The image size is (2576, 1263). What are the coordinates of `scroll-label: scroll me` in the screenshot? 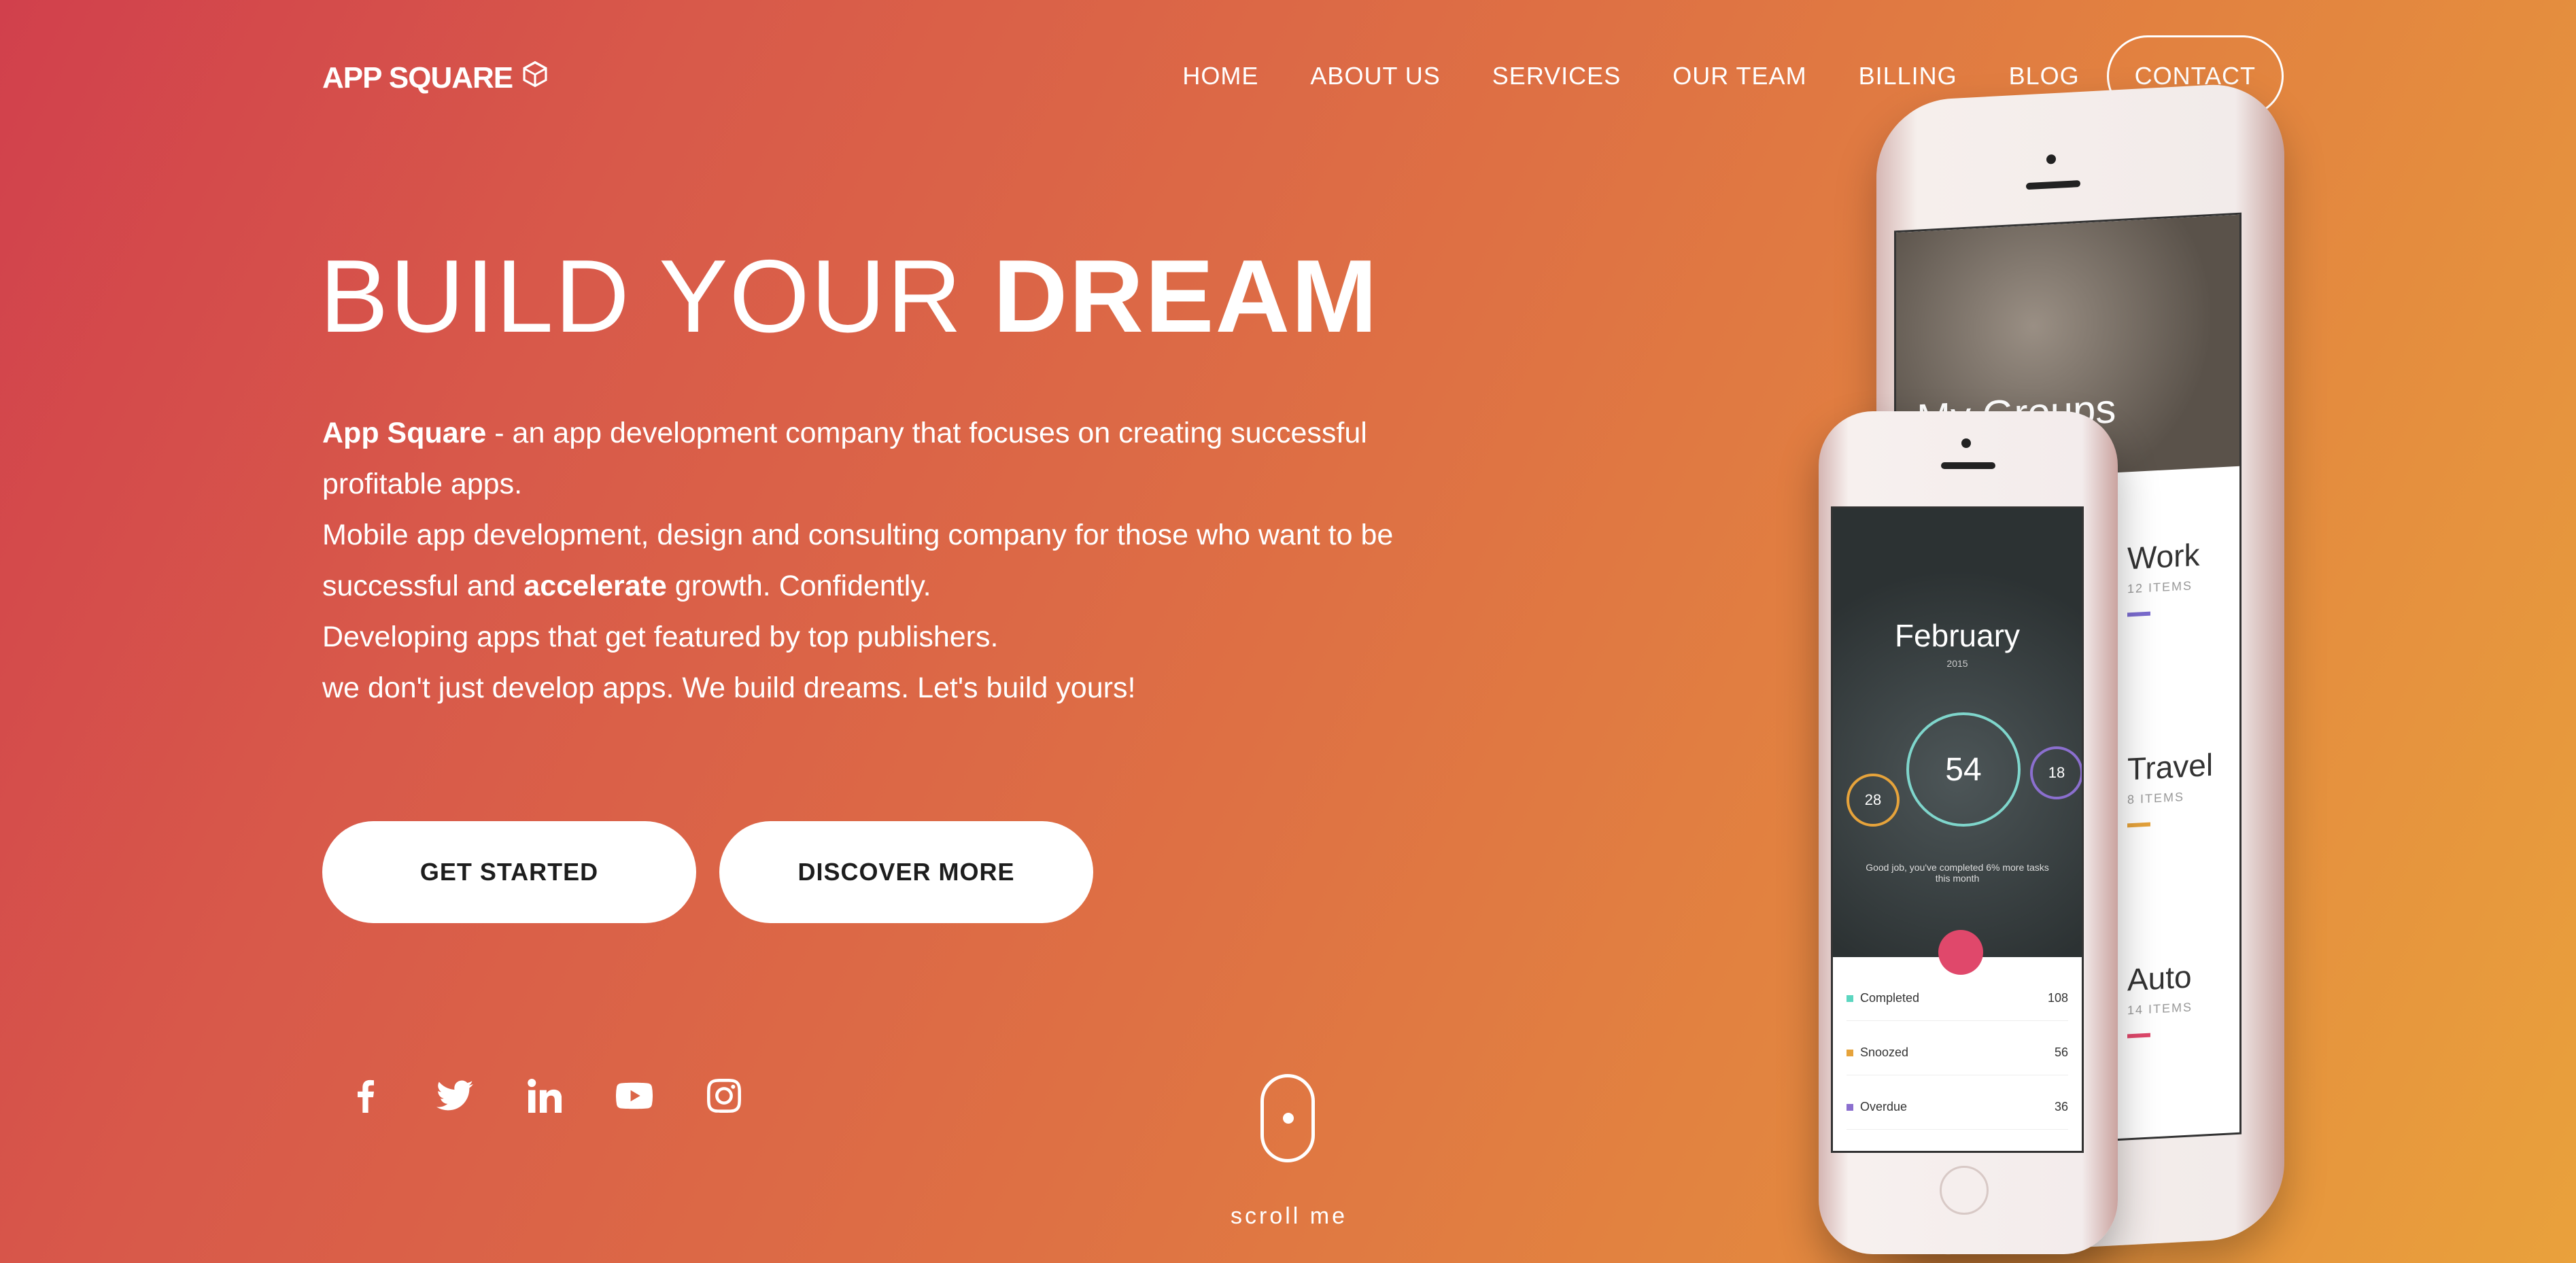 It's located at (1289, 1216).